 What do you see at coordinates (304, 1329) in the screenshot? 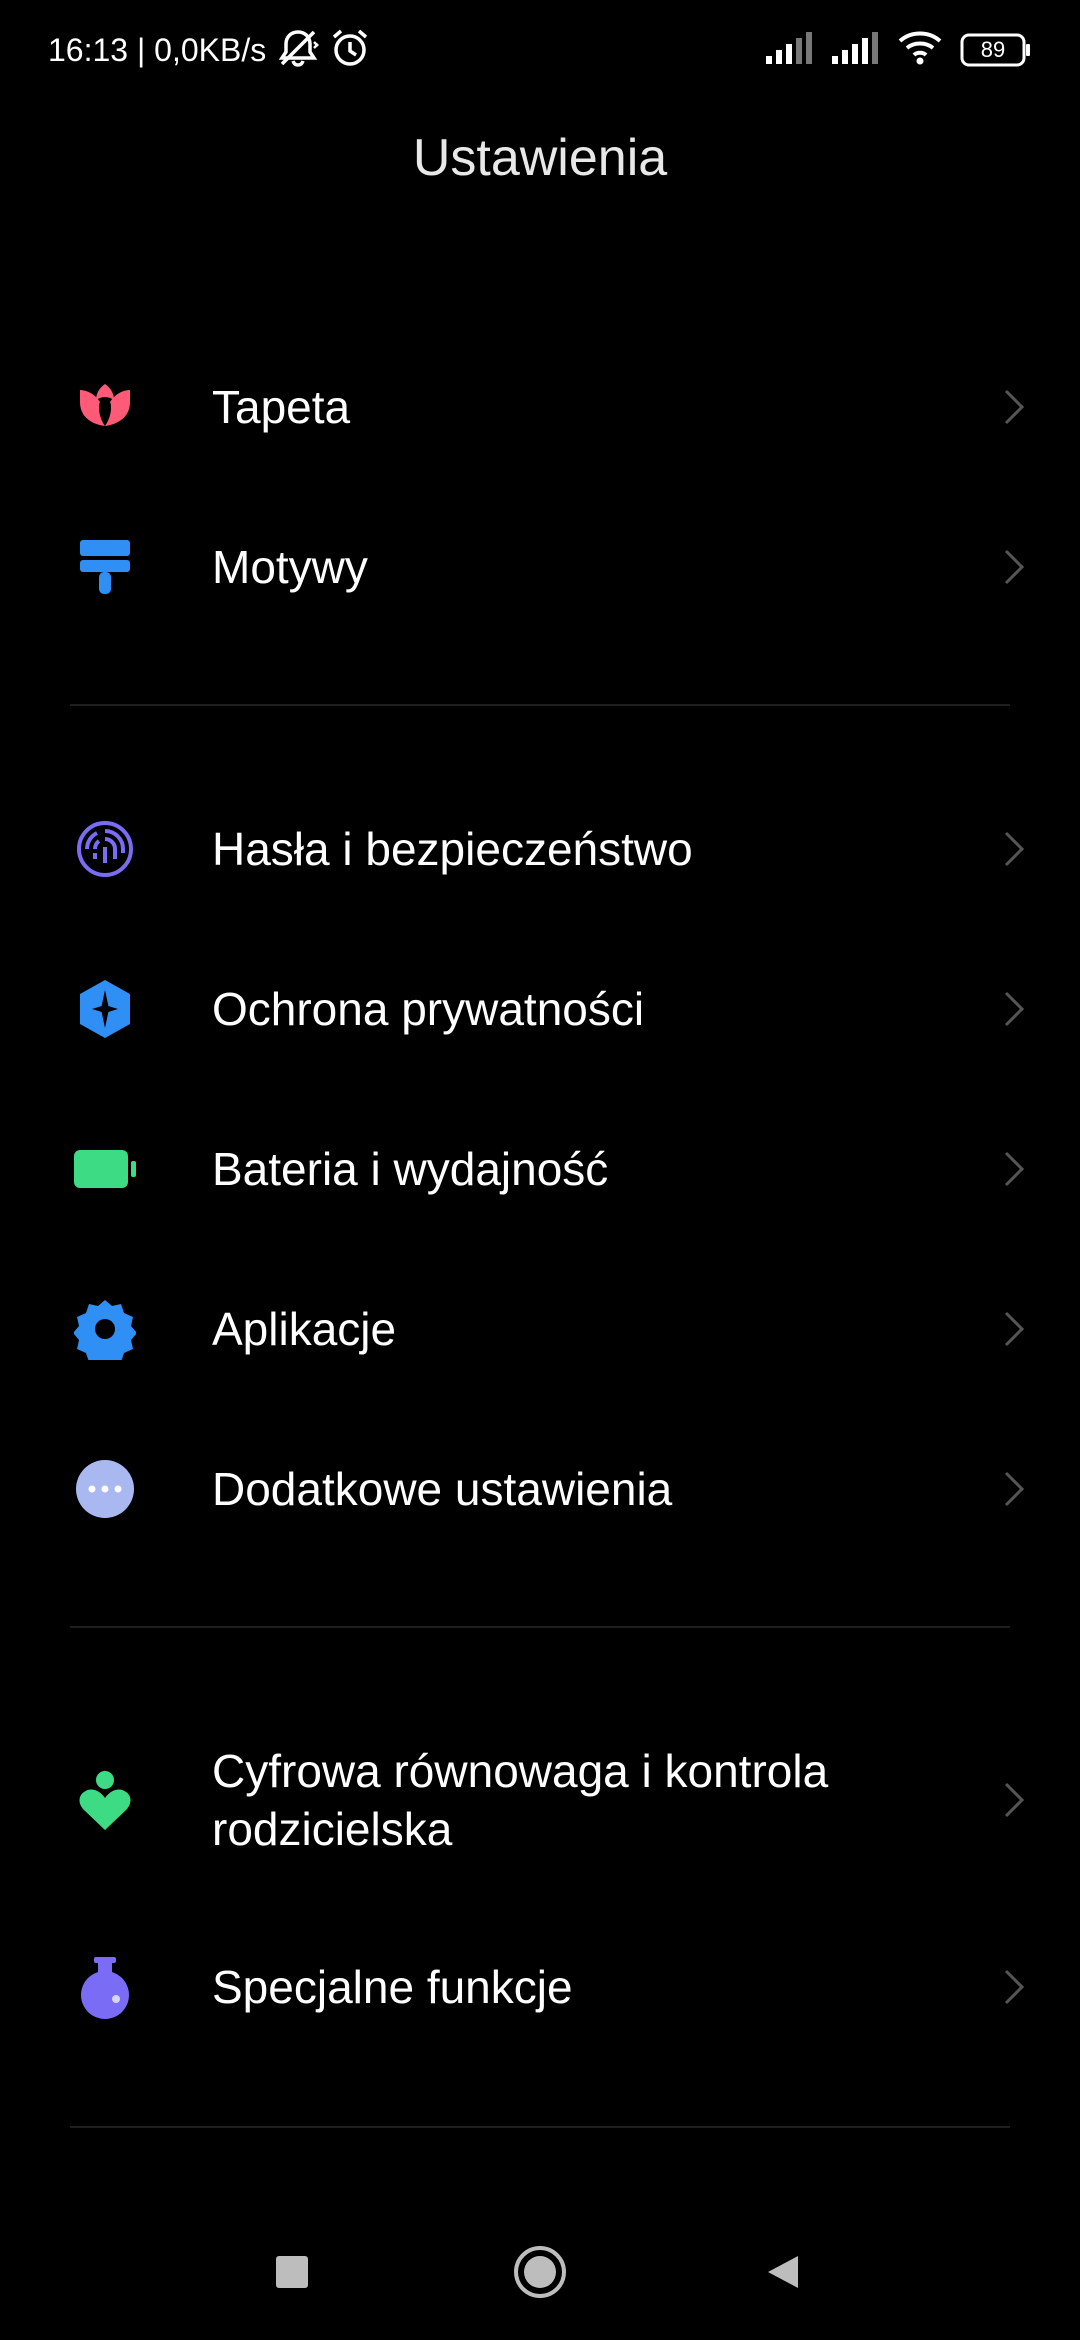
I see `row-label: Aplikacje` at bounding box center [304, 1329].